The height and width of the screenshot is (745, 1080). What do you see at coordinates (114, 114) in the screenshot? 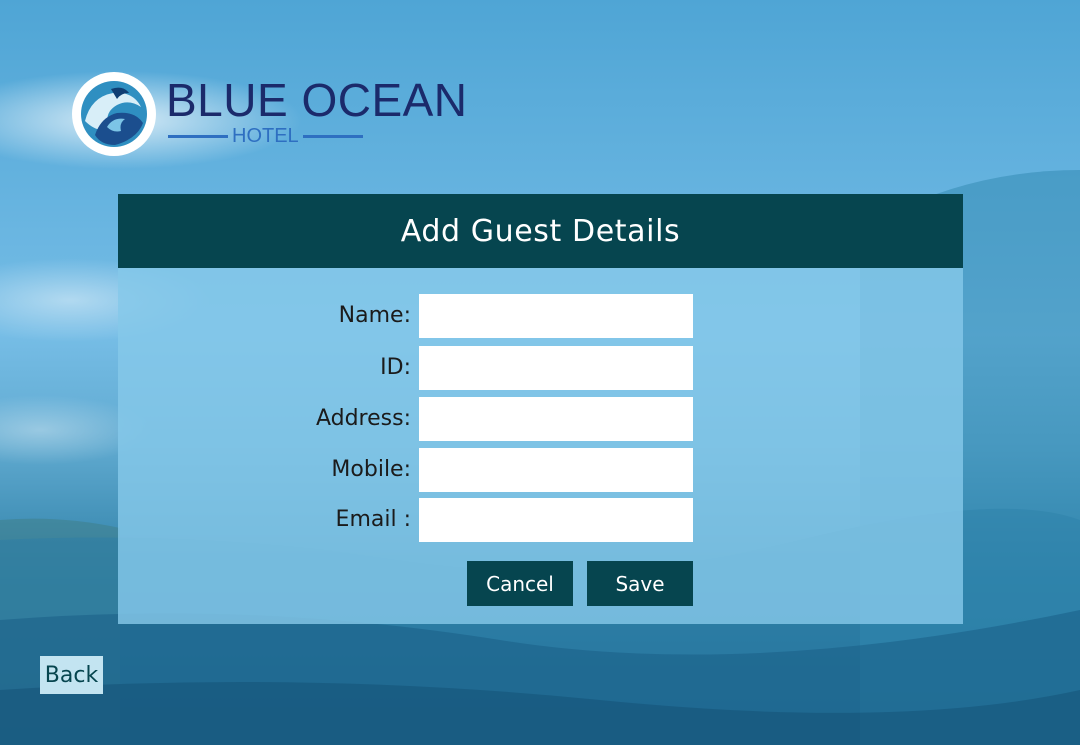
I see `wave-logo-icon` at bounding box center [114, 114].